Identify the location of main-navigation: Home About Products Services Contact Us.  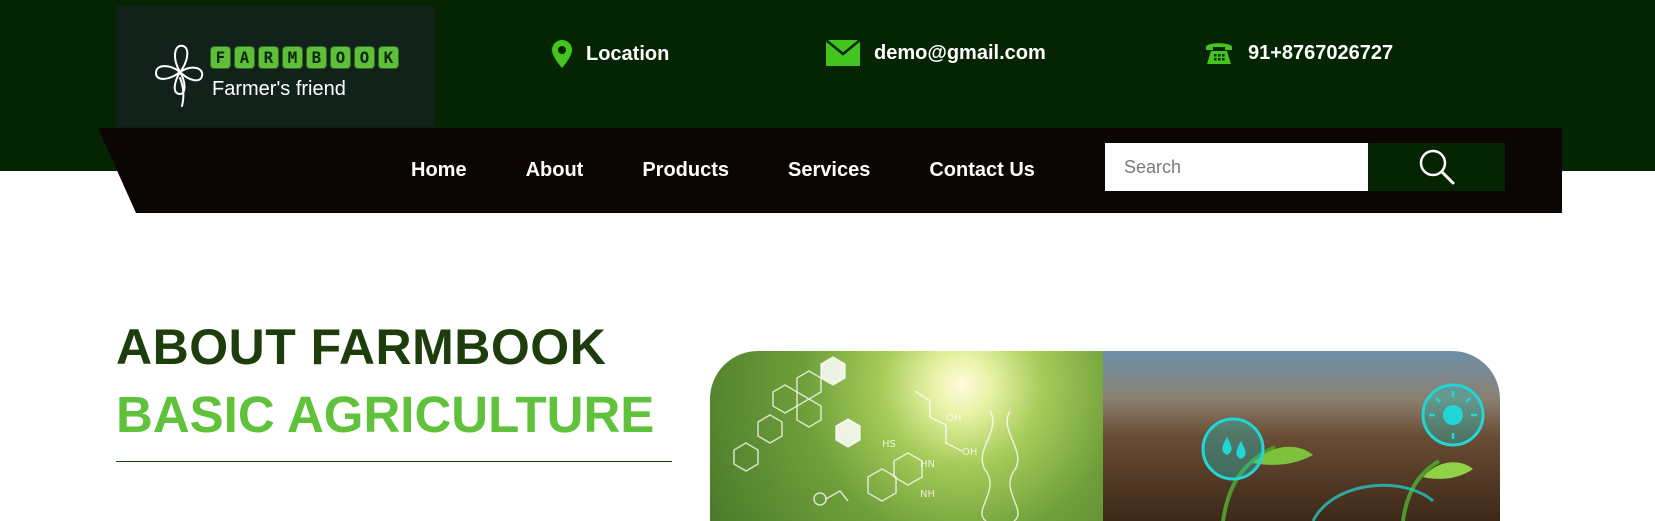
(830, 170).